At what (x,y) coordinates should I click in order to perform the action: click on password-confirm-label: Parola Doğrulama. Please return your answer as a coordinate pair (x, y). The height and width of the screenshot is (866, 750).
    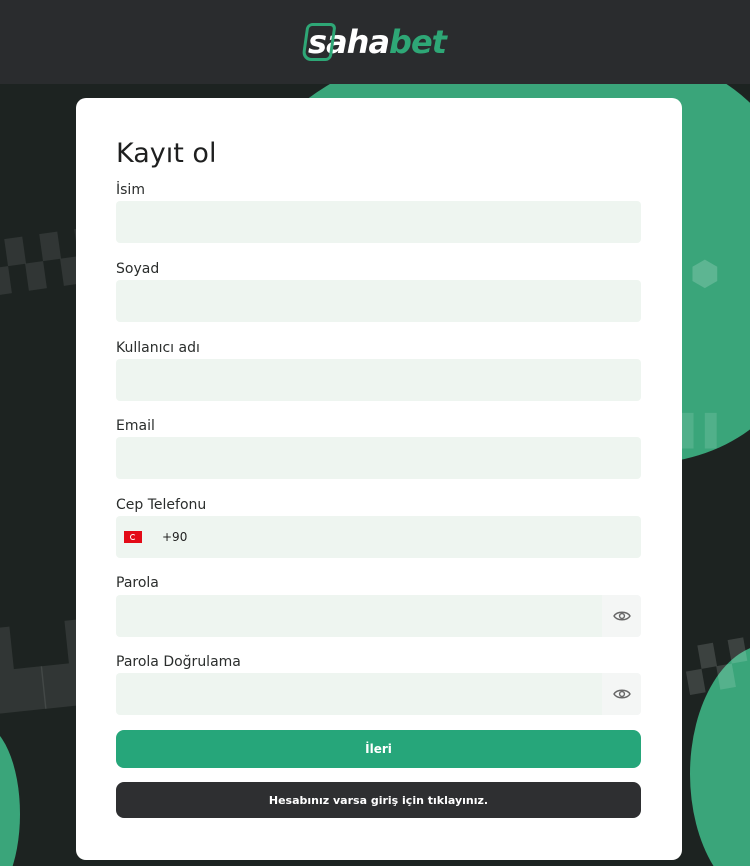
    Looking at the image, I should click on (178, 662).